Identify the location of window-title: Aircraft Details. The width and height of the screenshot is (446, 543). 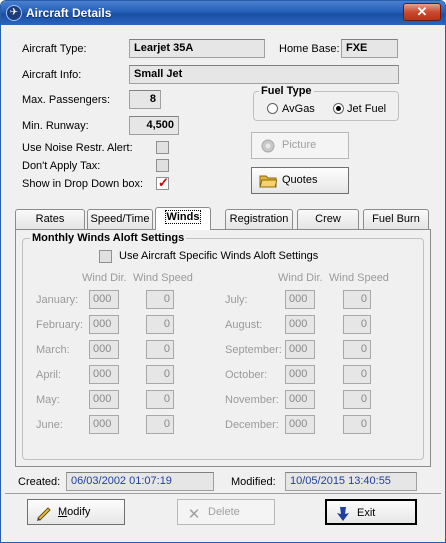
(69, 13).